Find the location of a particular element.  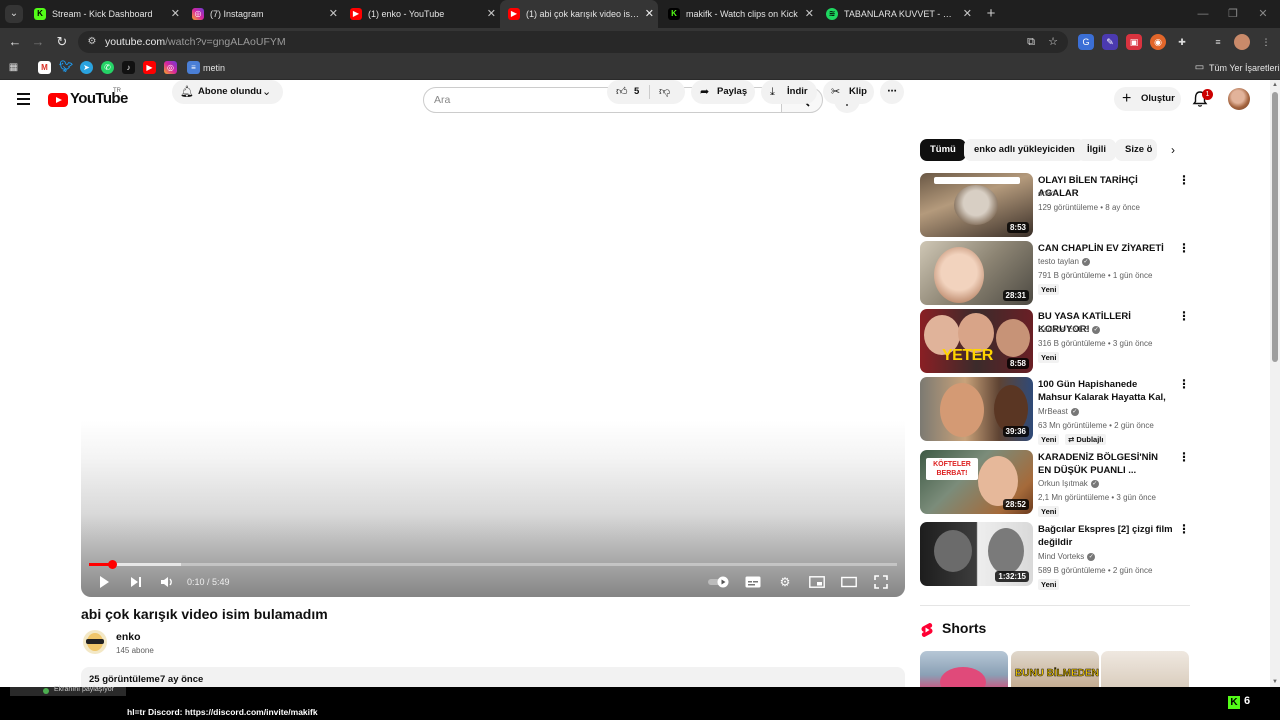

chip-all: Tümü is located at coordinates (943, 150).